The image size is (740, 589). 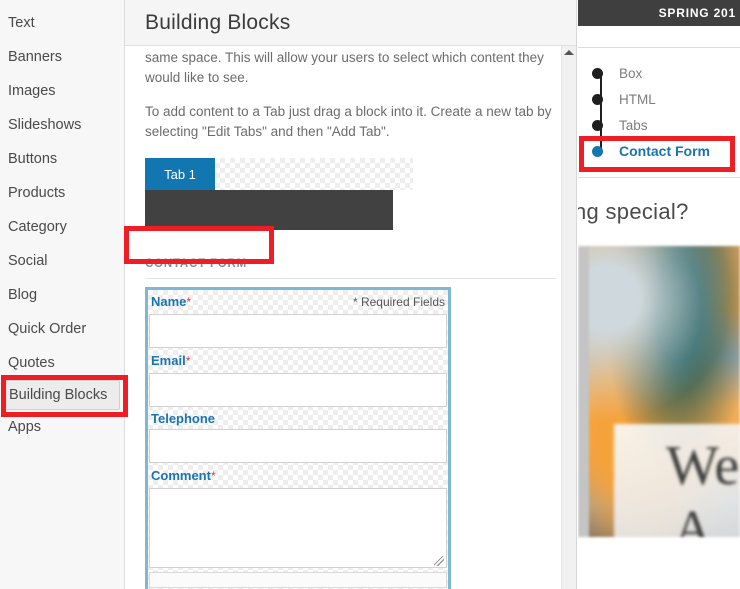 I want to click on sidebar-item-buttons: Buttons, so click(x=62, y=159).